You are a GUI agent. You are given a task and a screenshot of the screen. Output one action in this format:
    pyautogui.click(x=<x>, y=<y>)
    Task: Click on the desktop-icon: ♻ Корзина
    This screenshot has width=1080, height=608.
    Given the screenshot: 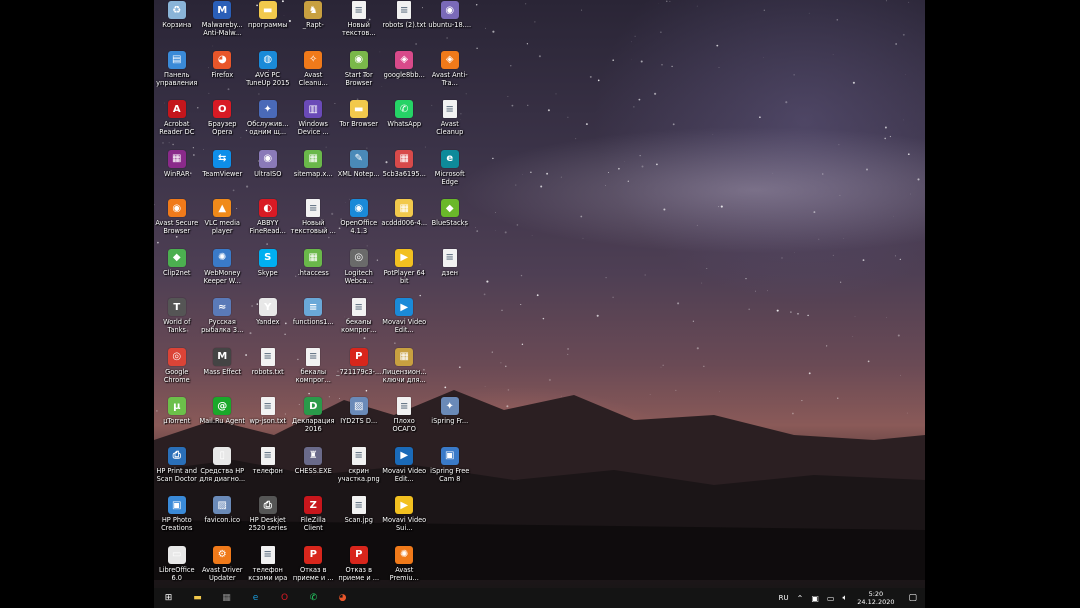 What is the action you would take?
    pyautogui.click(x=177, y=25)
    